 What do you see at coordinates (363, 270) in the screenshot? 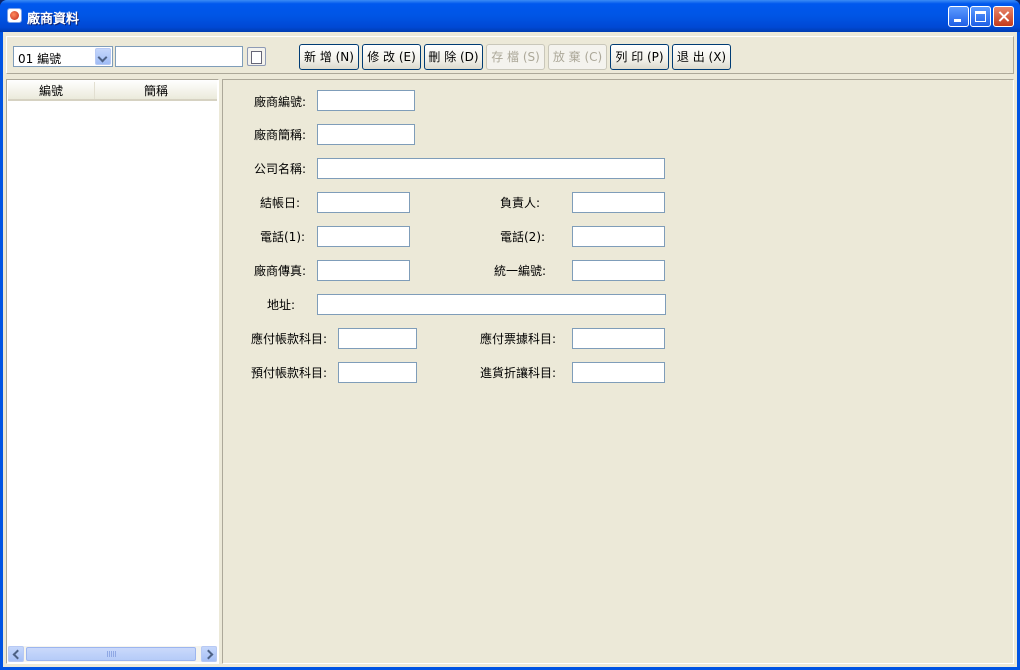
I see `fax-field` at bounding box center [363, 270].